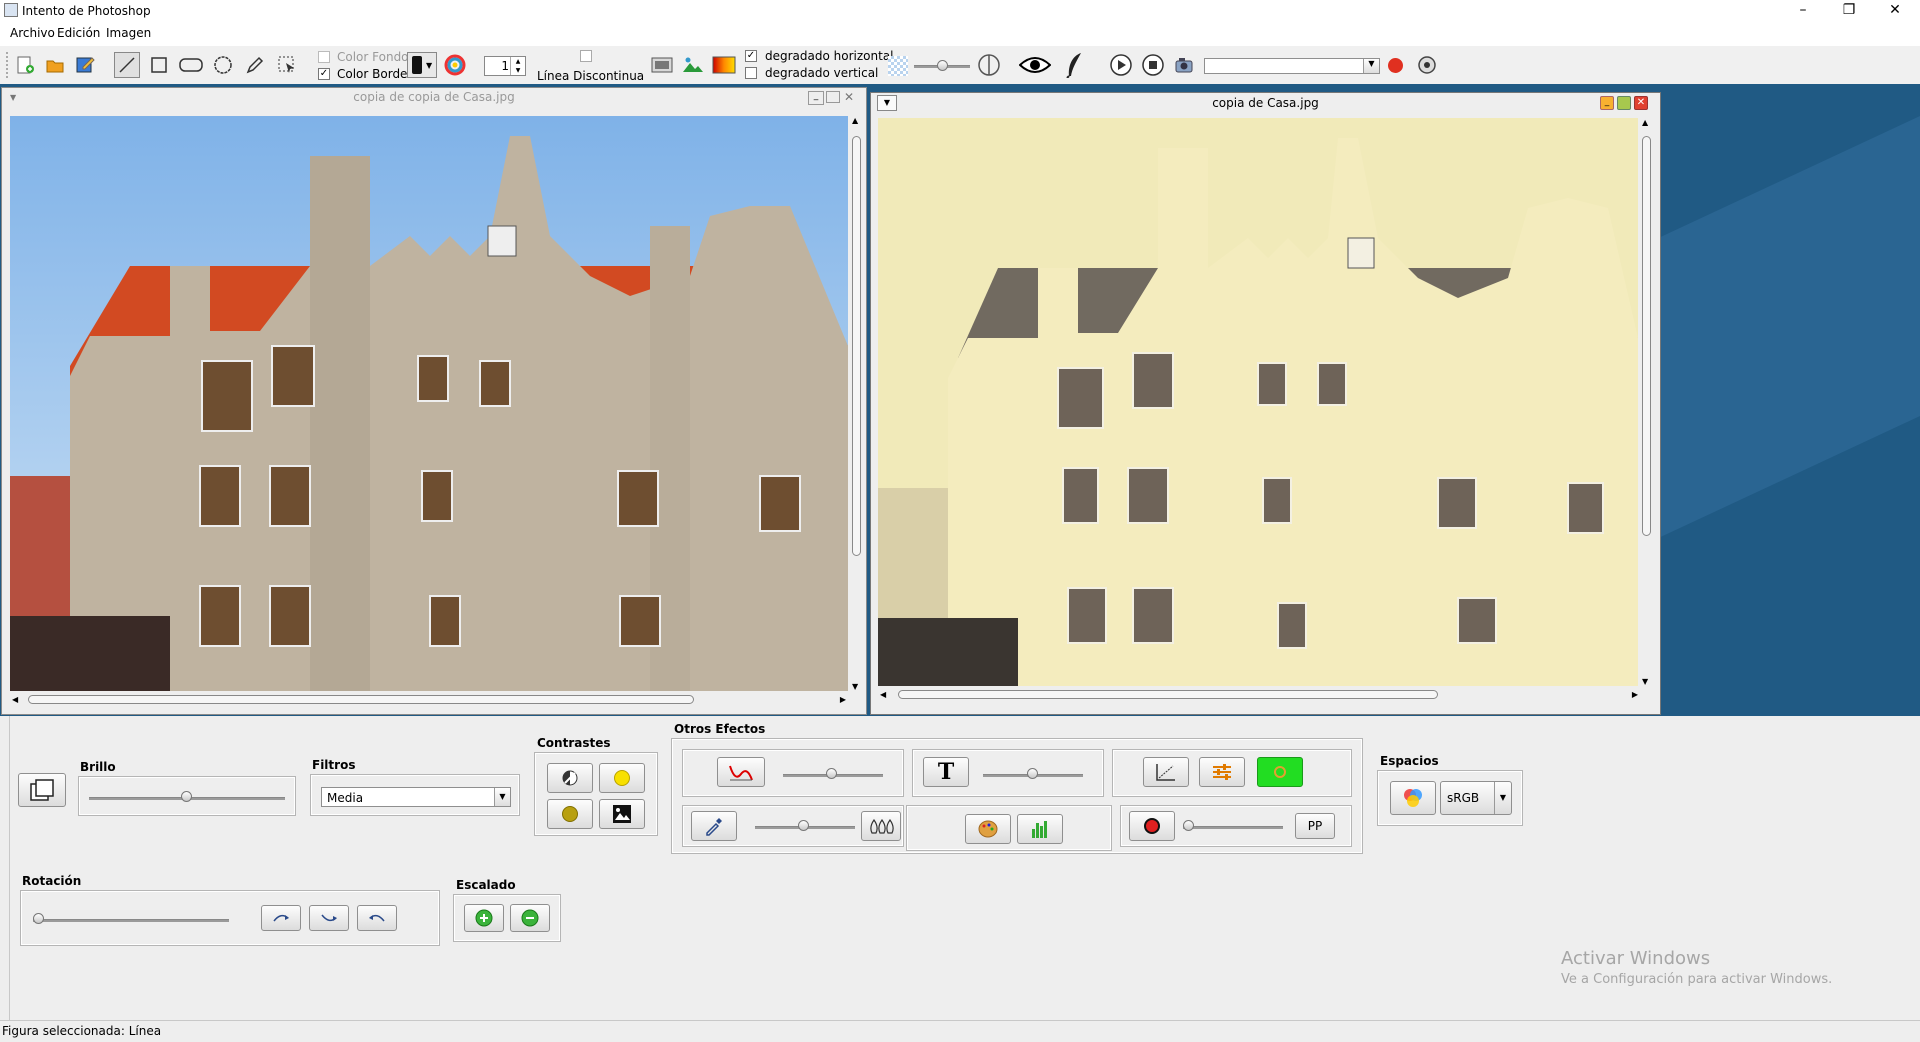  I want to click on zoom-out-button, so click(530, 918).